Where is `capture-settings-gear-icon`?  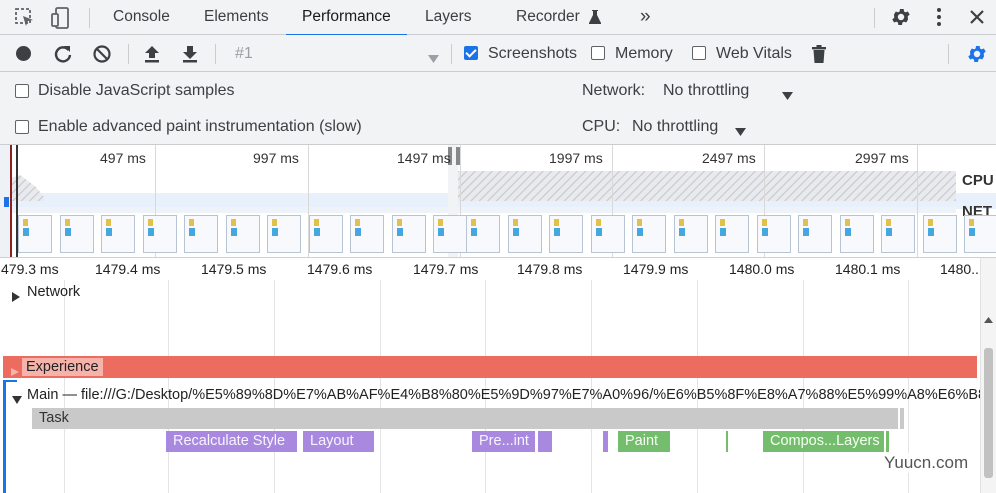 capture-settings-gear-icon is located at coordinates (977, 54).